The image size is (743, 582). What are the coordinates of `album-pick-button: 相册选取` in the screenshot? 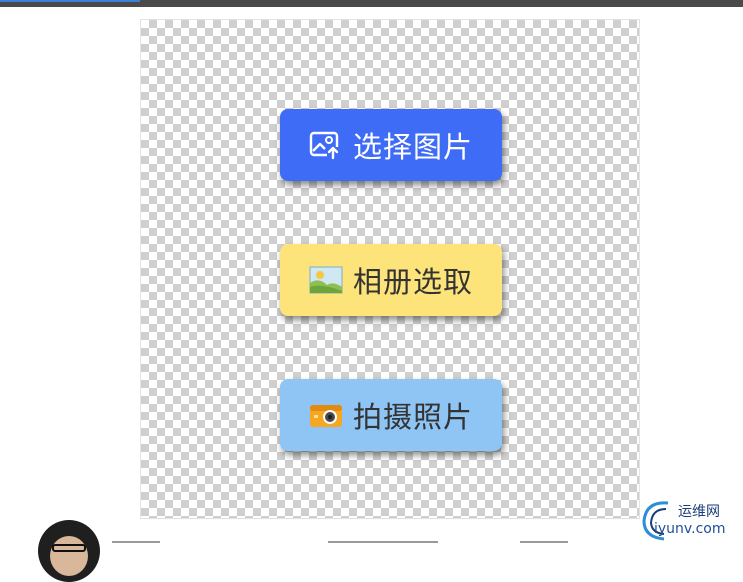 It's located at (391, 280).